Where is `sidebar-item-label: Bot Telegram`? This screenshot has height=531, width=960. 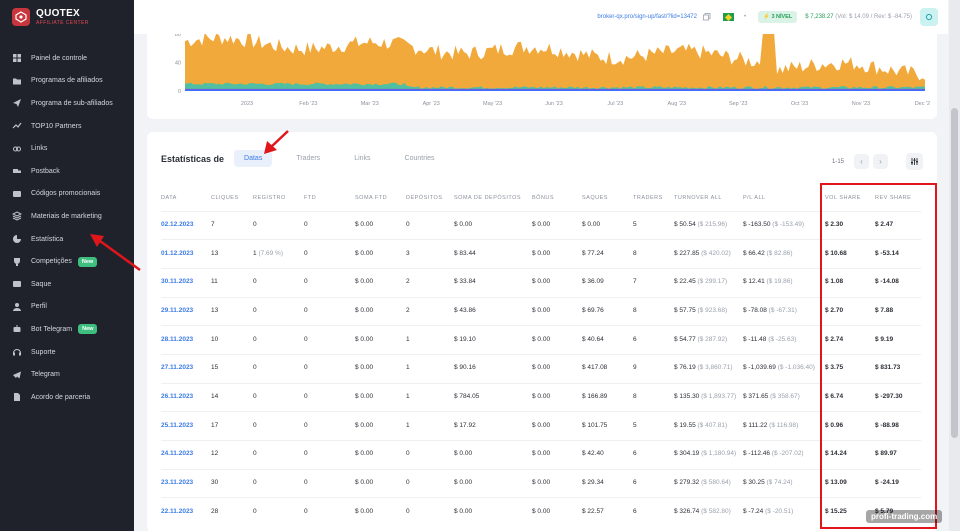
sidebar-item-label: Bot Telegram is located at coordinates (52, 329).